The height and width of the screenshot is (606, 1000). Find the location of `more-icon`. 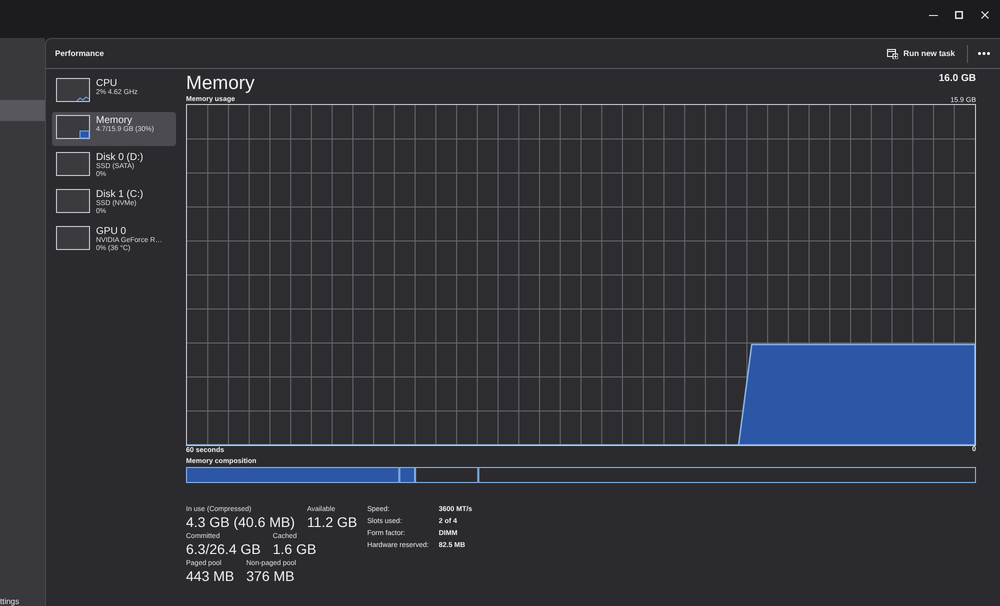

more-icon is located at coordinates (984, 53).